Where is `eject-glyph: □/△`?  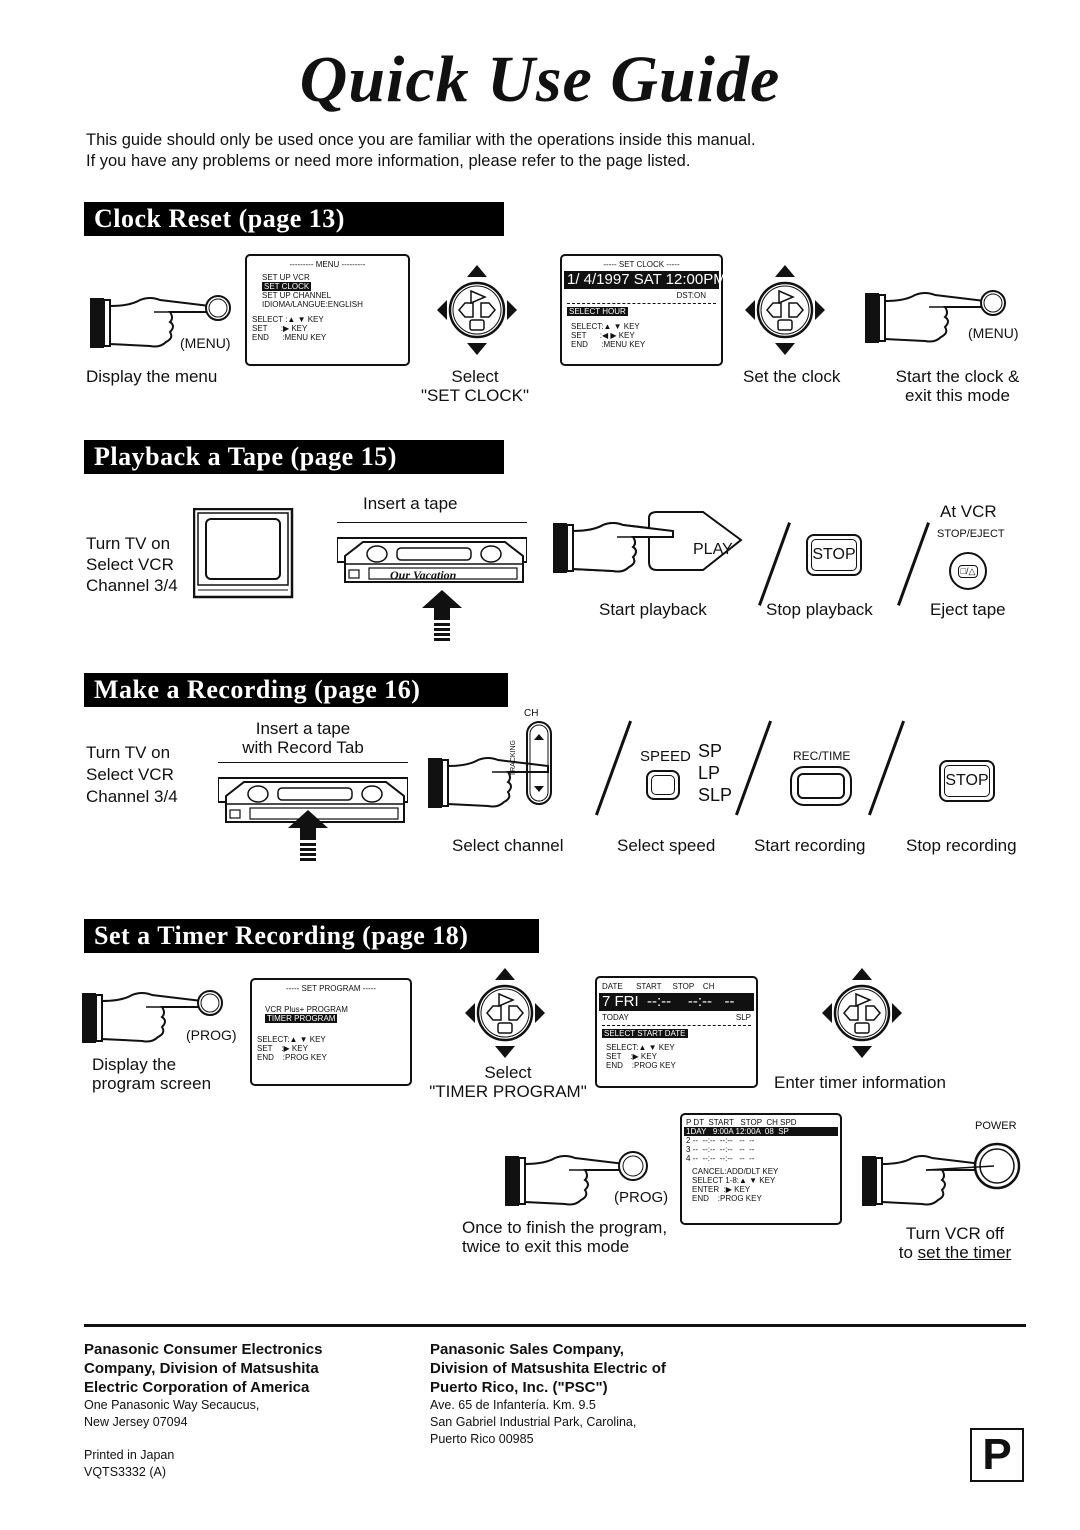
eject-glyph: □/△ is located at coordinates (968, 571).